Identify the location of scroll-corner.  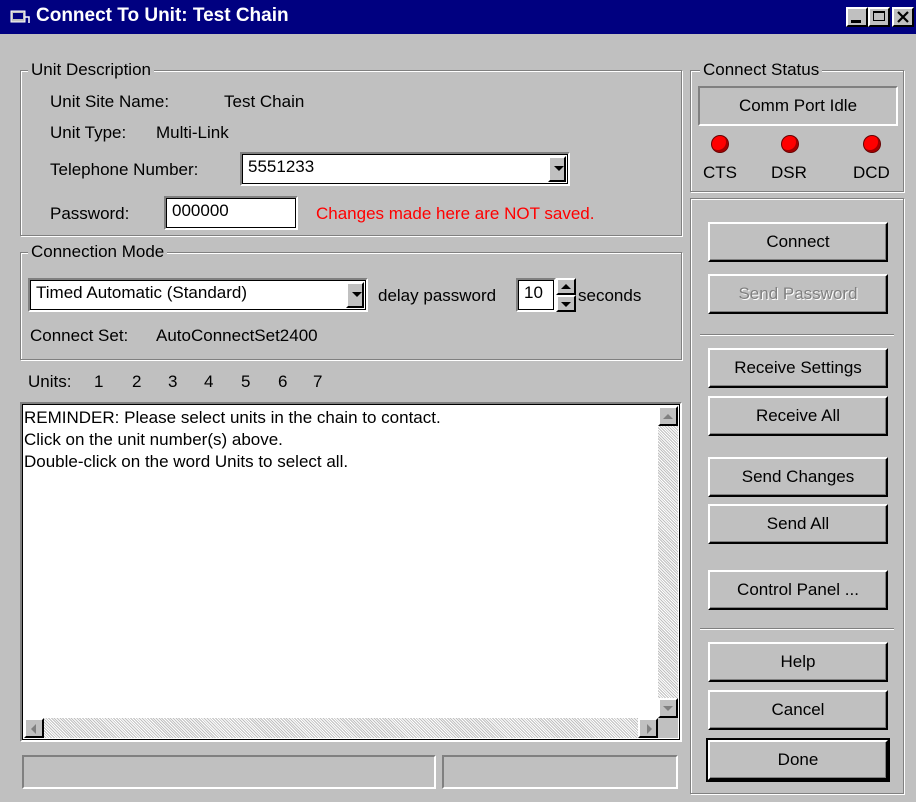
(668, 728).